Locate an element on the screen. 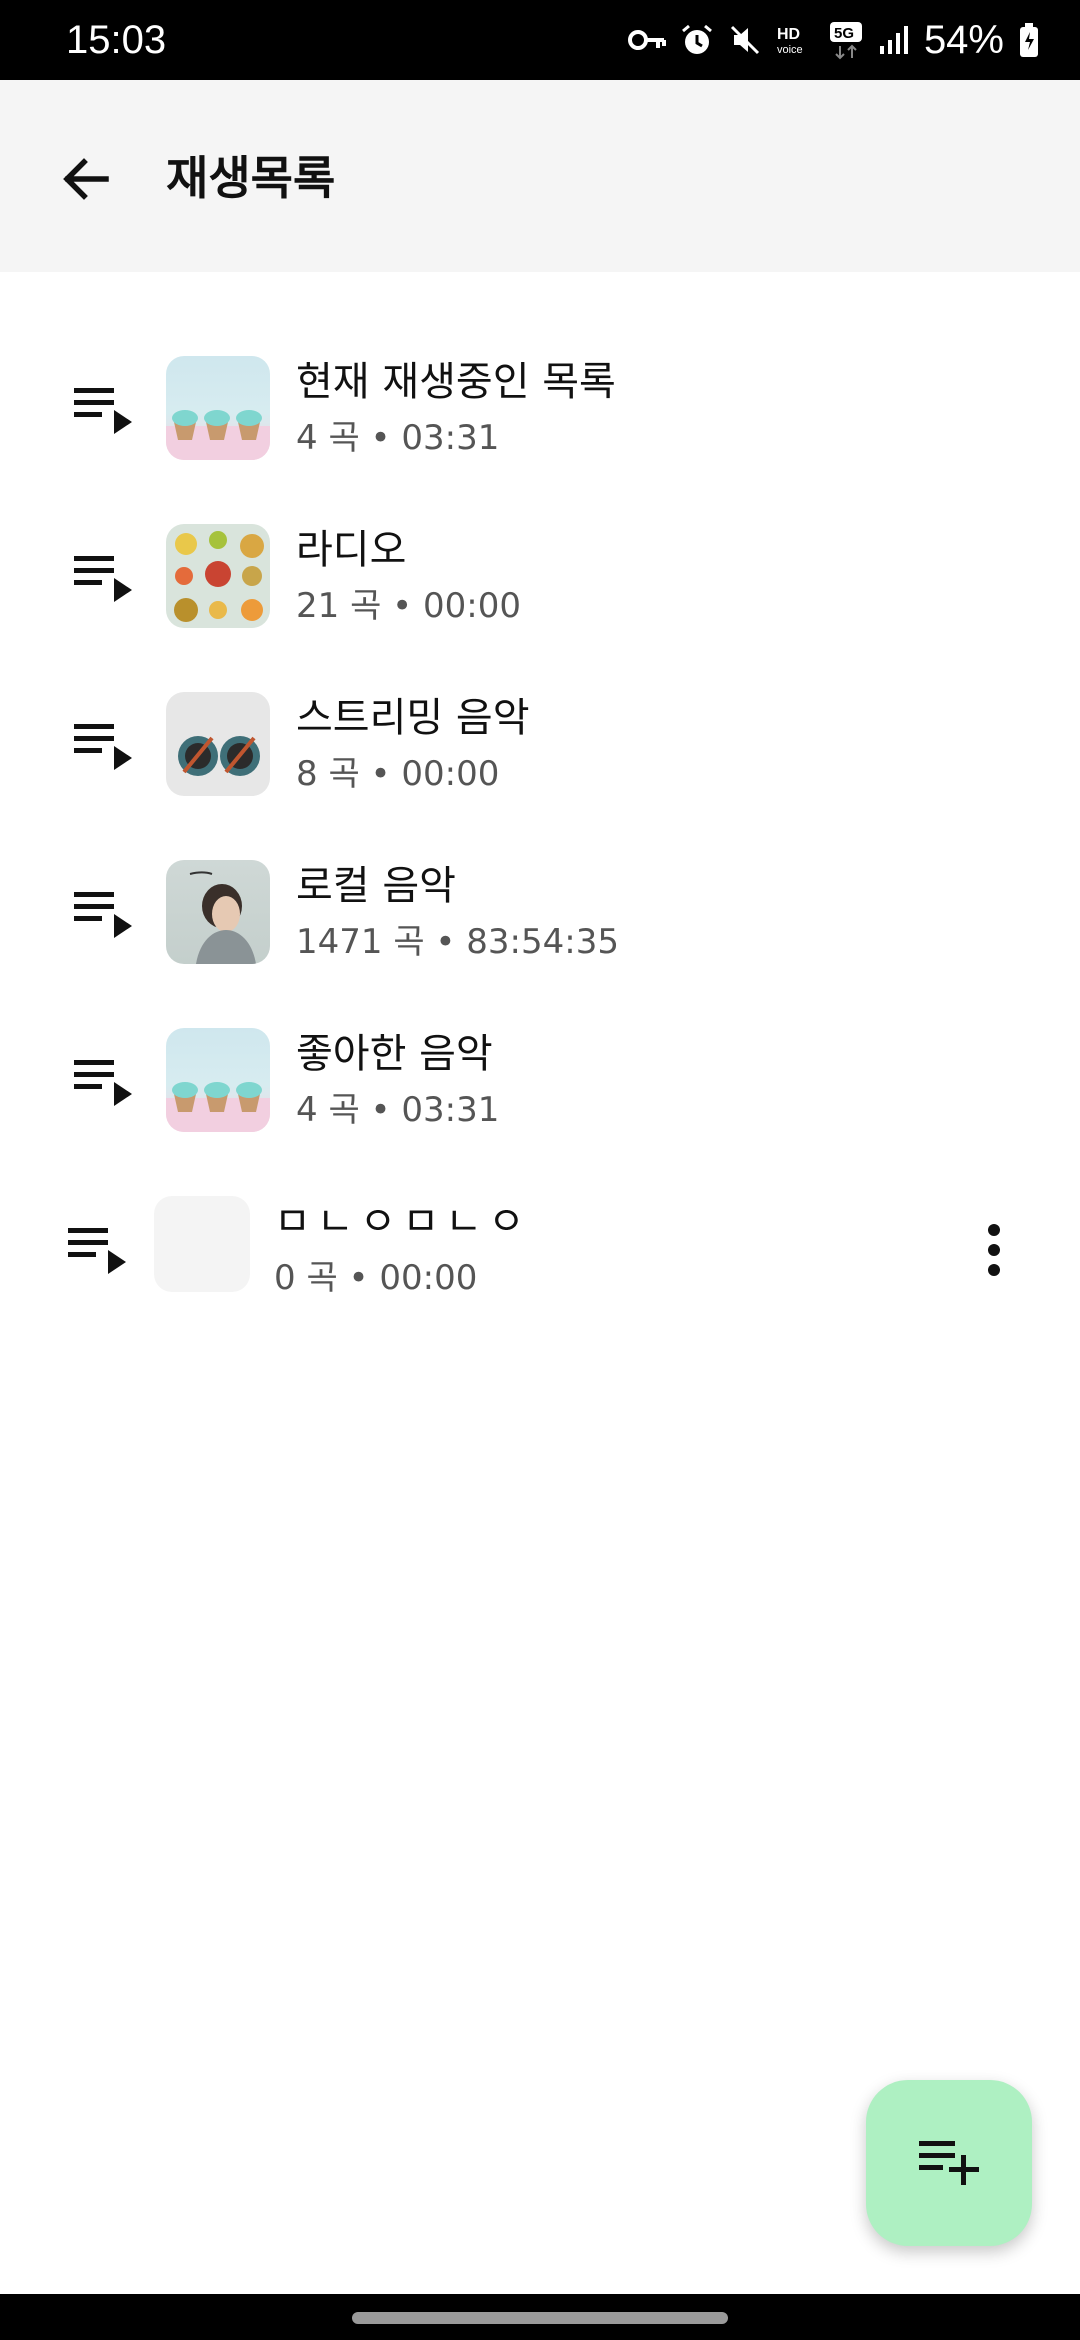 The width and height of the screenshot is (1080, 2340). playlist-title: 라디오 is located at coordinates (351, 550).